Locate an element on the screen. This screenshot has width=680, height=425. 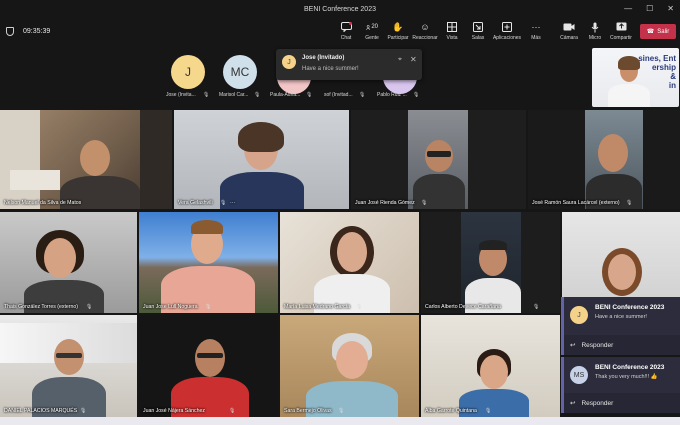
self-view-video: sines, Ent ership & in is located at coordinates (635, 77).